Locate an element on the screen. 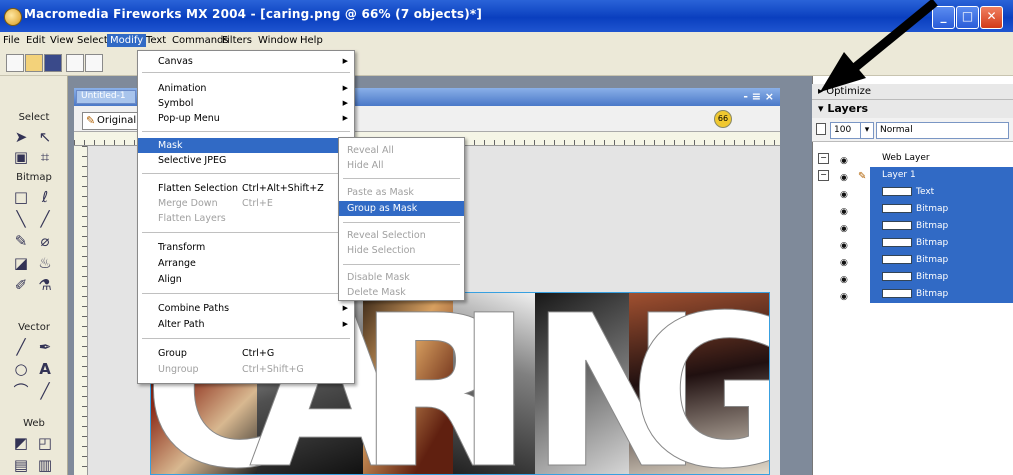 The image size is (1013, 475). layer-row-layer-1: − ◉ ✎ Layer 1 is located at coordinates (912, 175).